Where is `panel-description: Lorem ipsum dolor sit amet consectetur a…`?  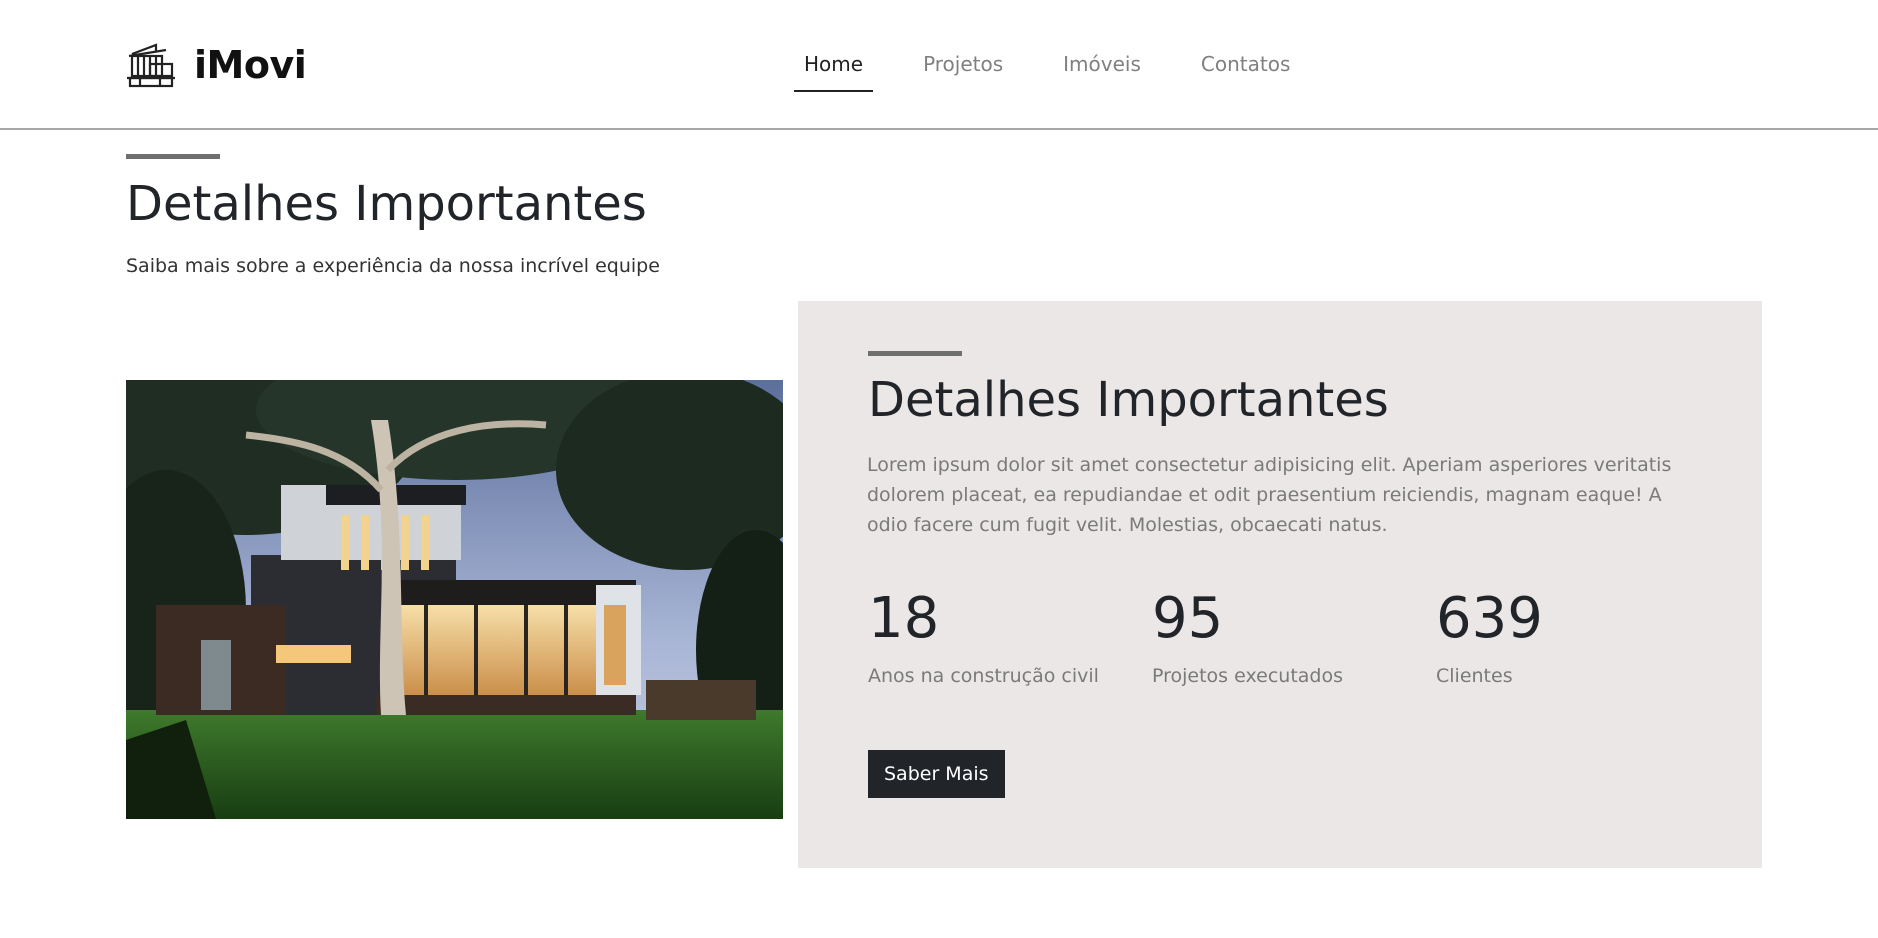
panel-description: Lorem ipsum dolor sit amet consectetur a… is located at coordinates (1269, 495).